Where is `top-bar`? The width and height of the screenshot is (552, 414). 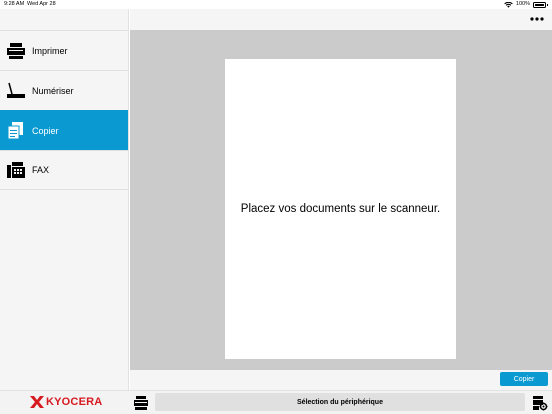 top-bar is located at coordinates (341, 19).